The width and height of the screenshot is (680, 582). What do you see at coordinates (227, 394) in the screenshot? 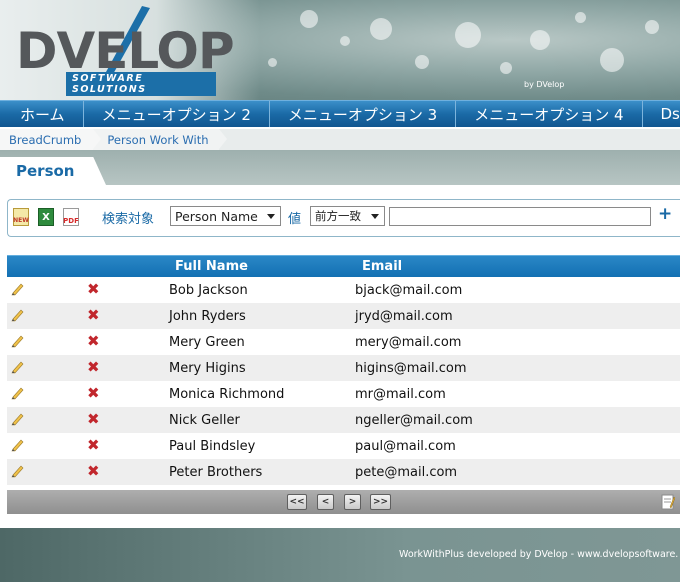
I see `cell-full-name: Monica Richmond` at bounding box center [227, 394].